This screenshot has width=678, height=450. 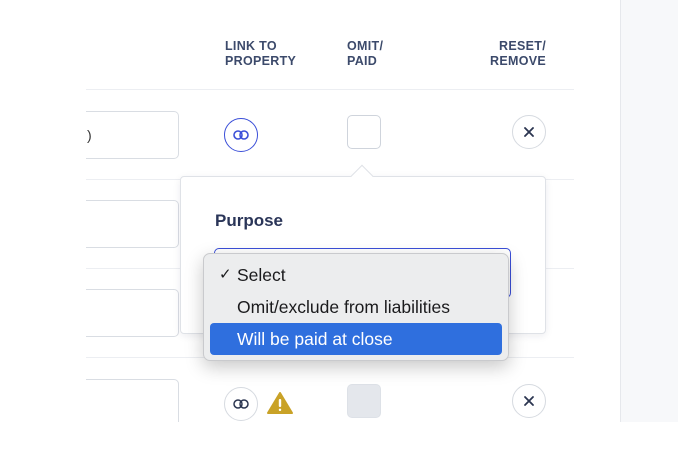 What do you see at coordinates (89, 135) in the screenshot?
I see `field-value: )` at bounding box center [89, 135].